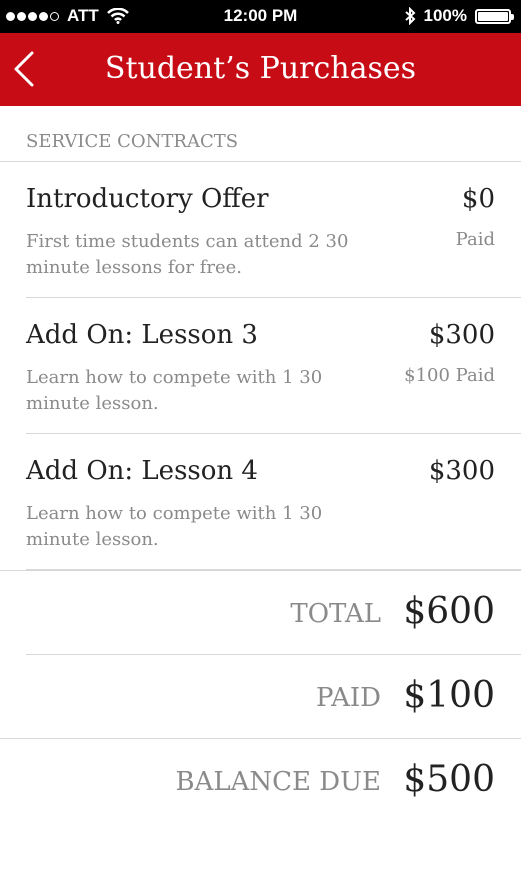  I want to click on status-right: 100%, so click(459, 16).